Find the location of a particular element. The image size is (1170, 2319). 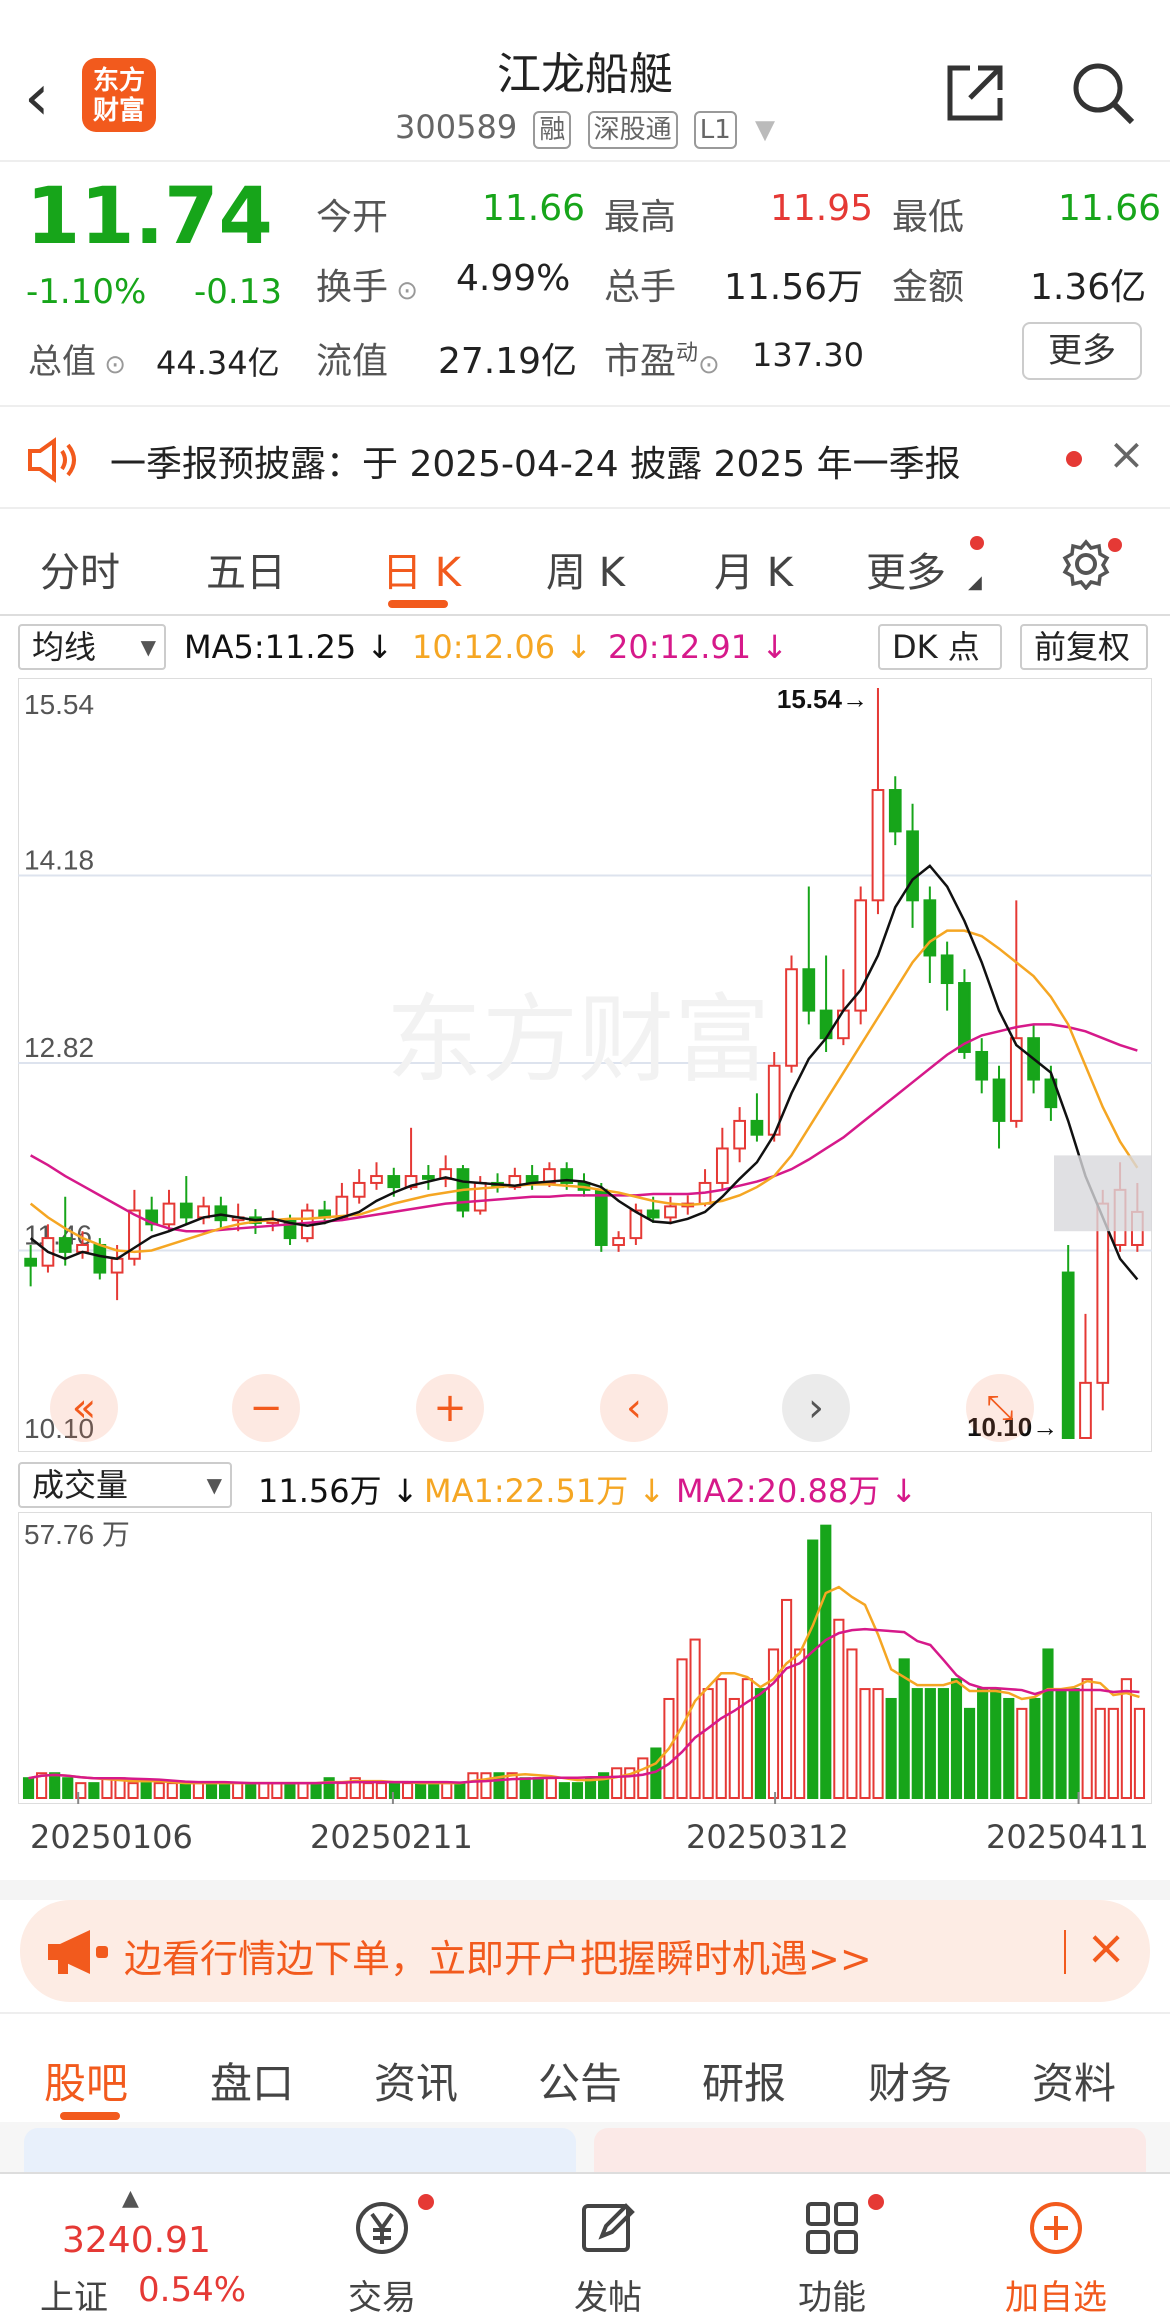

price-axis-label: 14.18 is located at coordinates (59, 860).